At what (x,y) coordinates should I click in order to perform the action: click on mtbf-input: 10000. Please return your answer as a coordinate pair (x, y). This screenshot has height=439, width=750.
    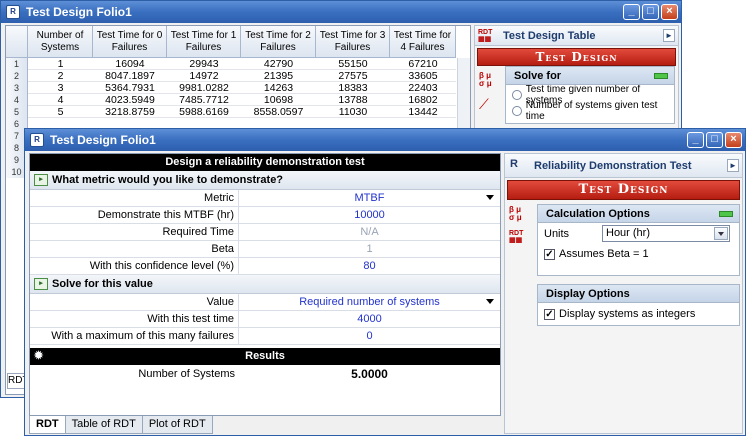
    Looking at the image, I should click on (369, 215).